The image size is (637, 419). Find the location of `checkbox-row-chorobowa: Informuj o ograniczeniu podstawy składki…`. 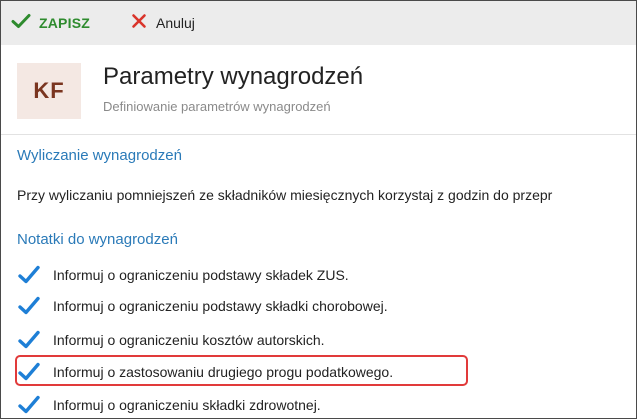

checkbox-row-chorobowa: Informuj o ograniczeniu podstawy składki… is located at coordinates (202, 306).